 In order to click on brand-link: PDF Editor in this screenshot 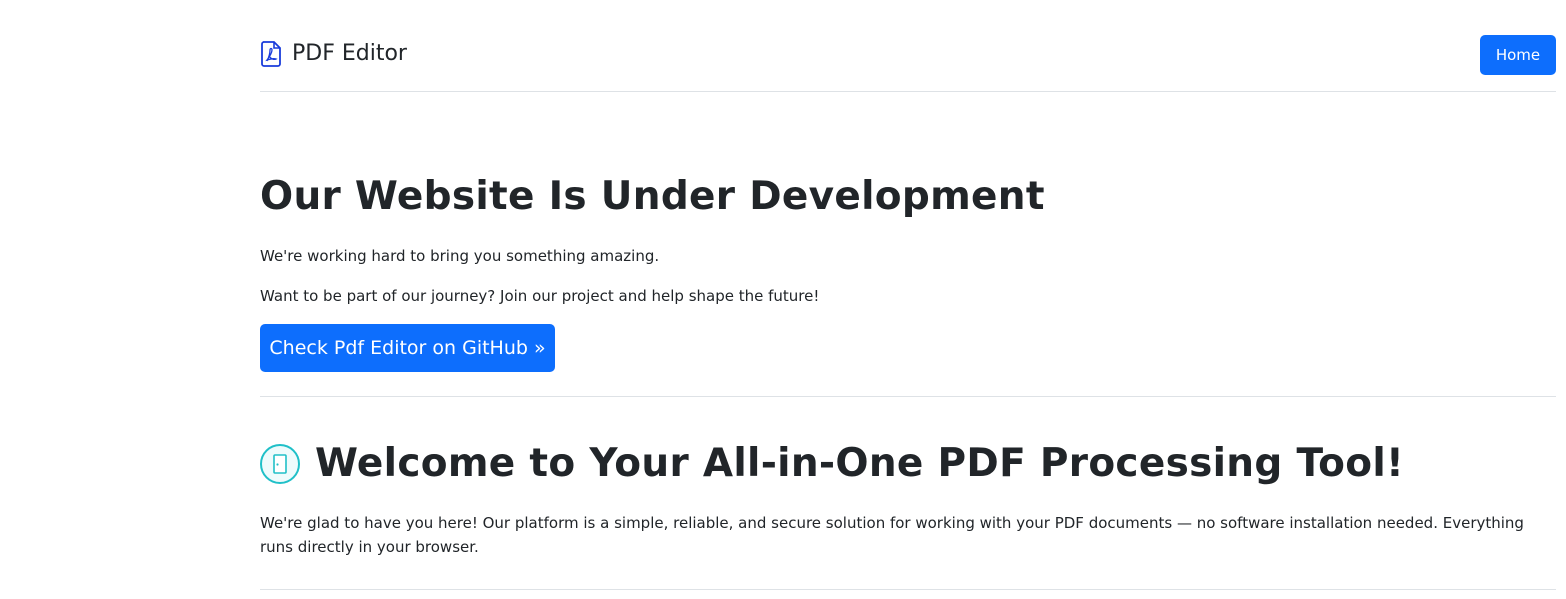, I will do `click(333, 54)`.